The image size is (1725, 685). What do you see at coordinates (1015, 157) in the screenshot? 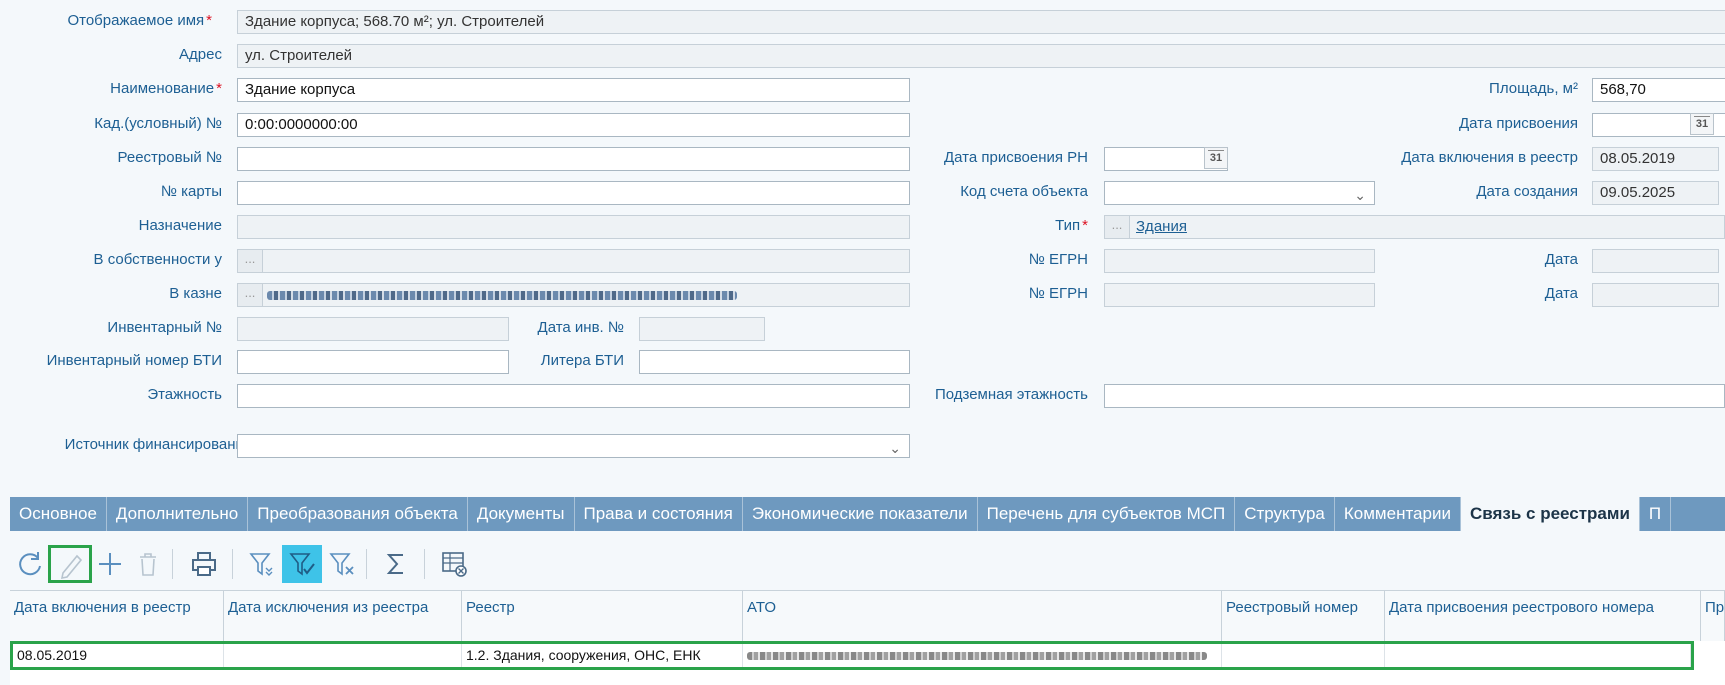
I see `rn-assign-date-label: Дата присвоения РН` at bounding box center [1015, 157].